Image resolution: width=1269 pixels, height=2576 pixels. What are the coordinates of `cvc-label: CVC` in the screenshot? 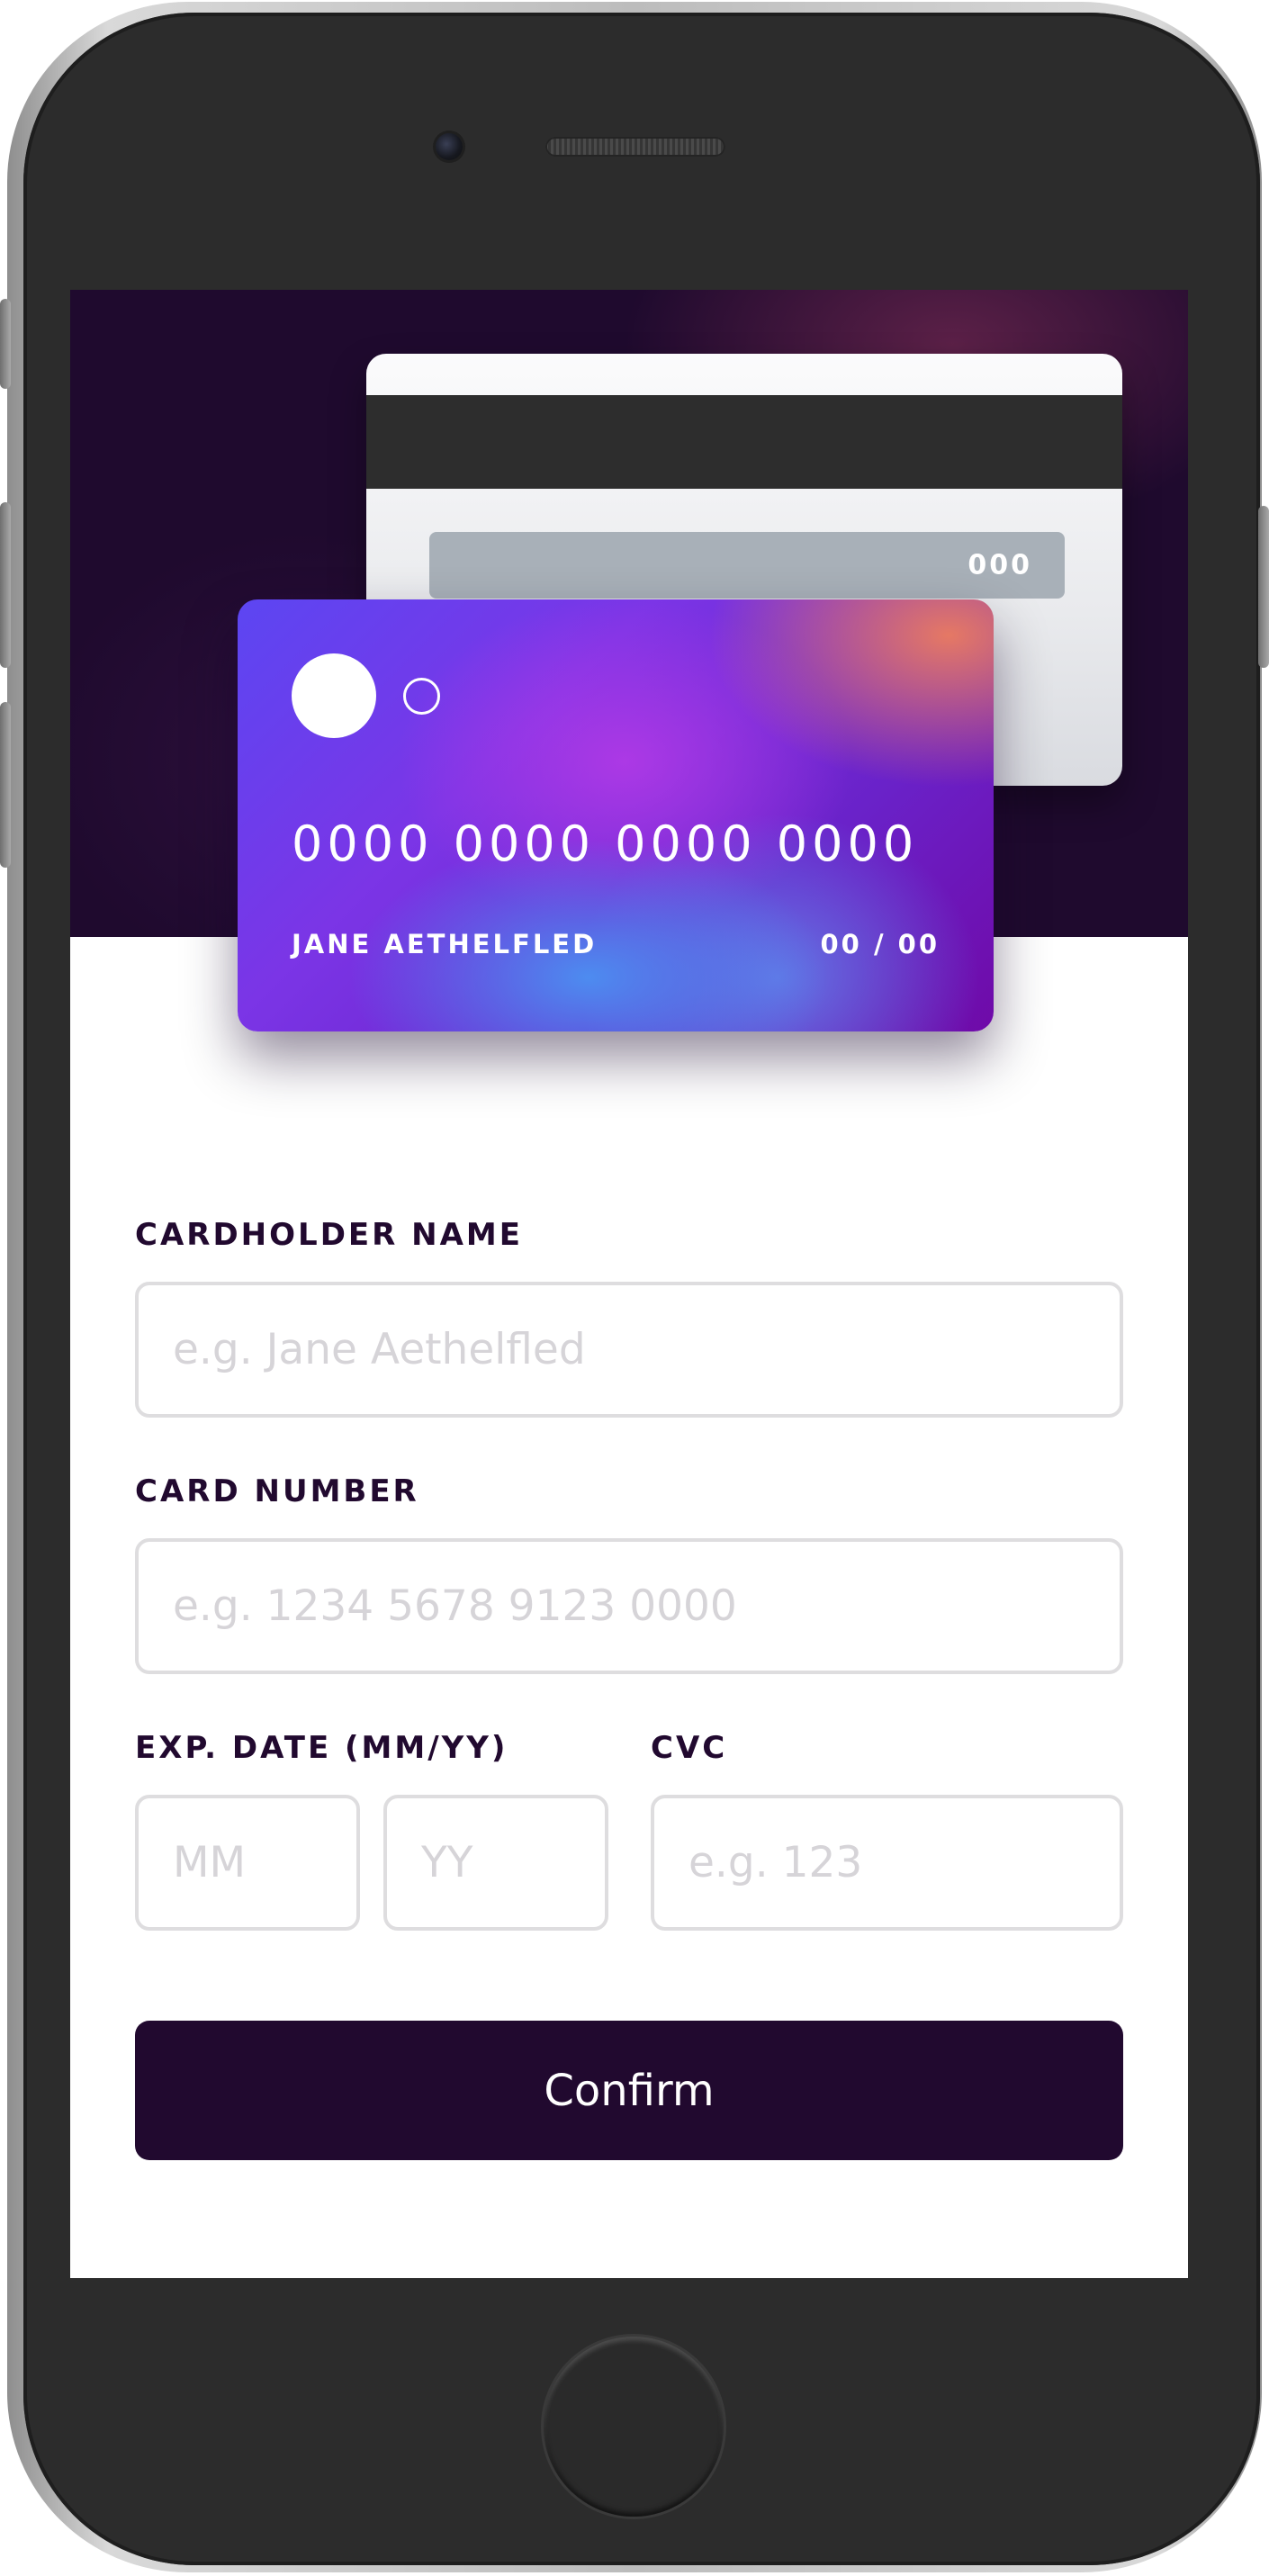 It's located at (690, 1748).